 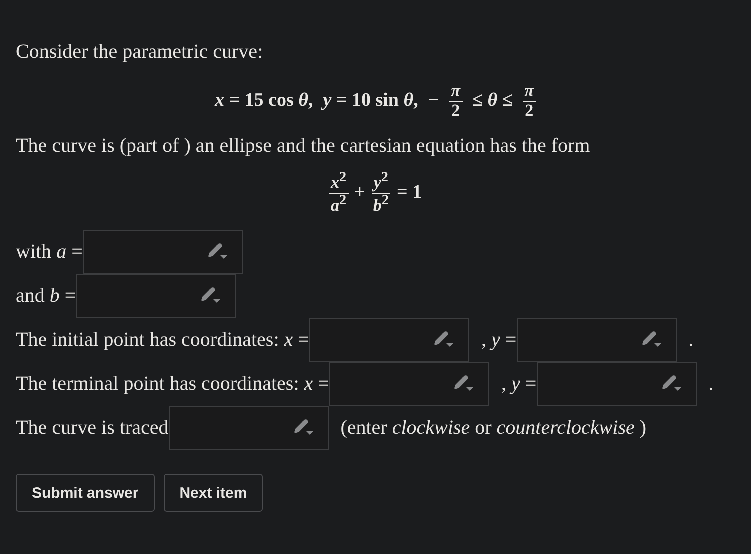 I want to click on statement-text: The curve is (part of ) an ellipse and the cartesian equation has the form, so click(x=304, y=146).